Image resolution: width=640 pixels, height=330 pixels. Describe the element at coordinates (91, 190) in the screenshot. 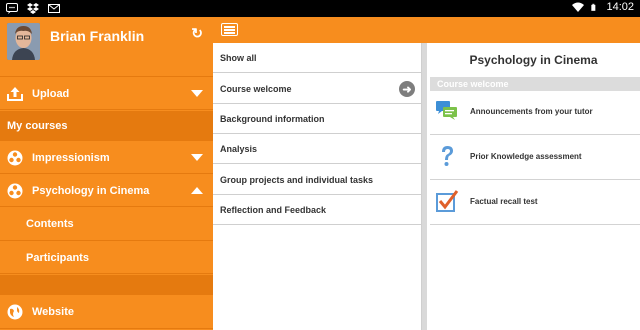

I see `drawer-item-label: Psychology in Cinema` at that location.